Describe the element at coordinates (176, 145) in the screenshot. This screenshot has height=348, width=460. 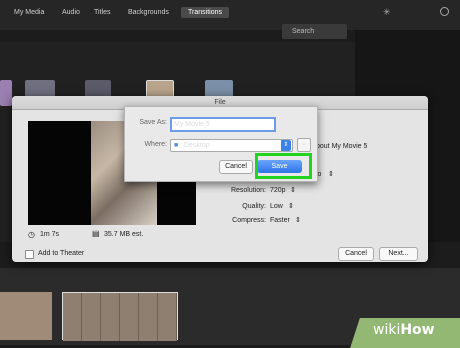
I see `folder-icon: ■` at that location.